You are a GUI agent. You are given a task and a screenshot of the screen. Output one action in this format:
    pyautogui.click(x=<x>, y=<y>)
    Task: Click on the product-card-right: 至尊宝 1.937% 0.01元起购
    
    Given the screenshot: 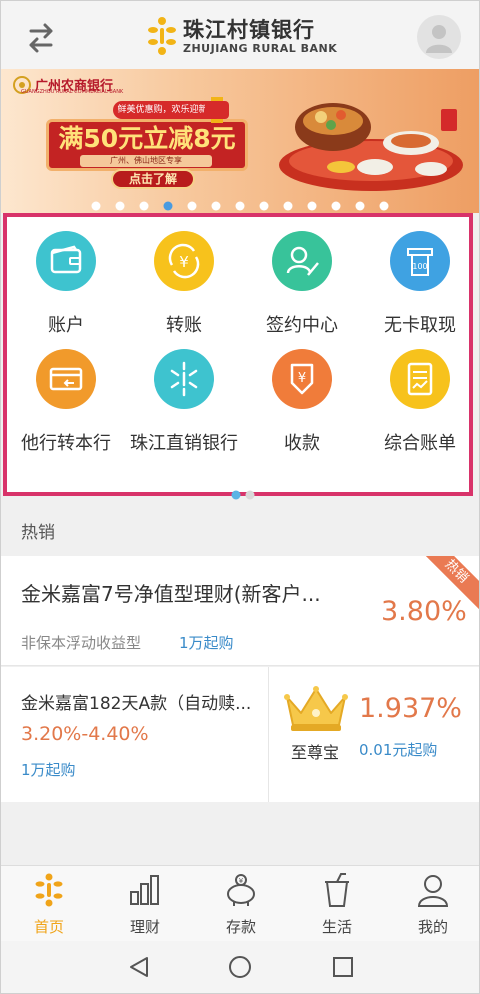 What is the action you would take?
    pyautogui.click(x=374, y=734)
    